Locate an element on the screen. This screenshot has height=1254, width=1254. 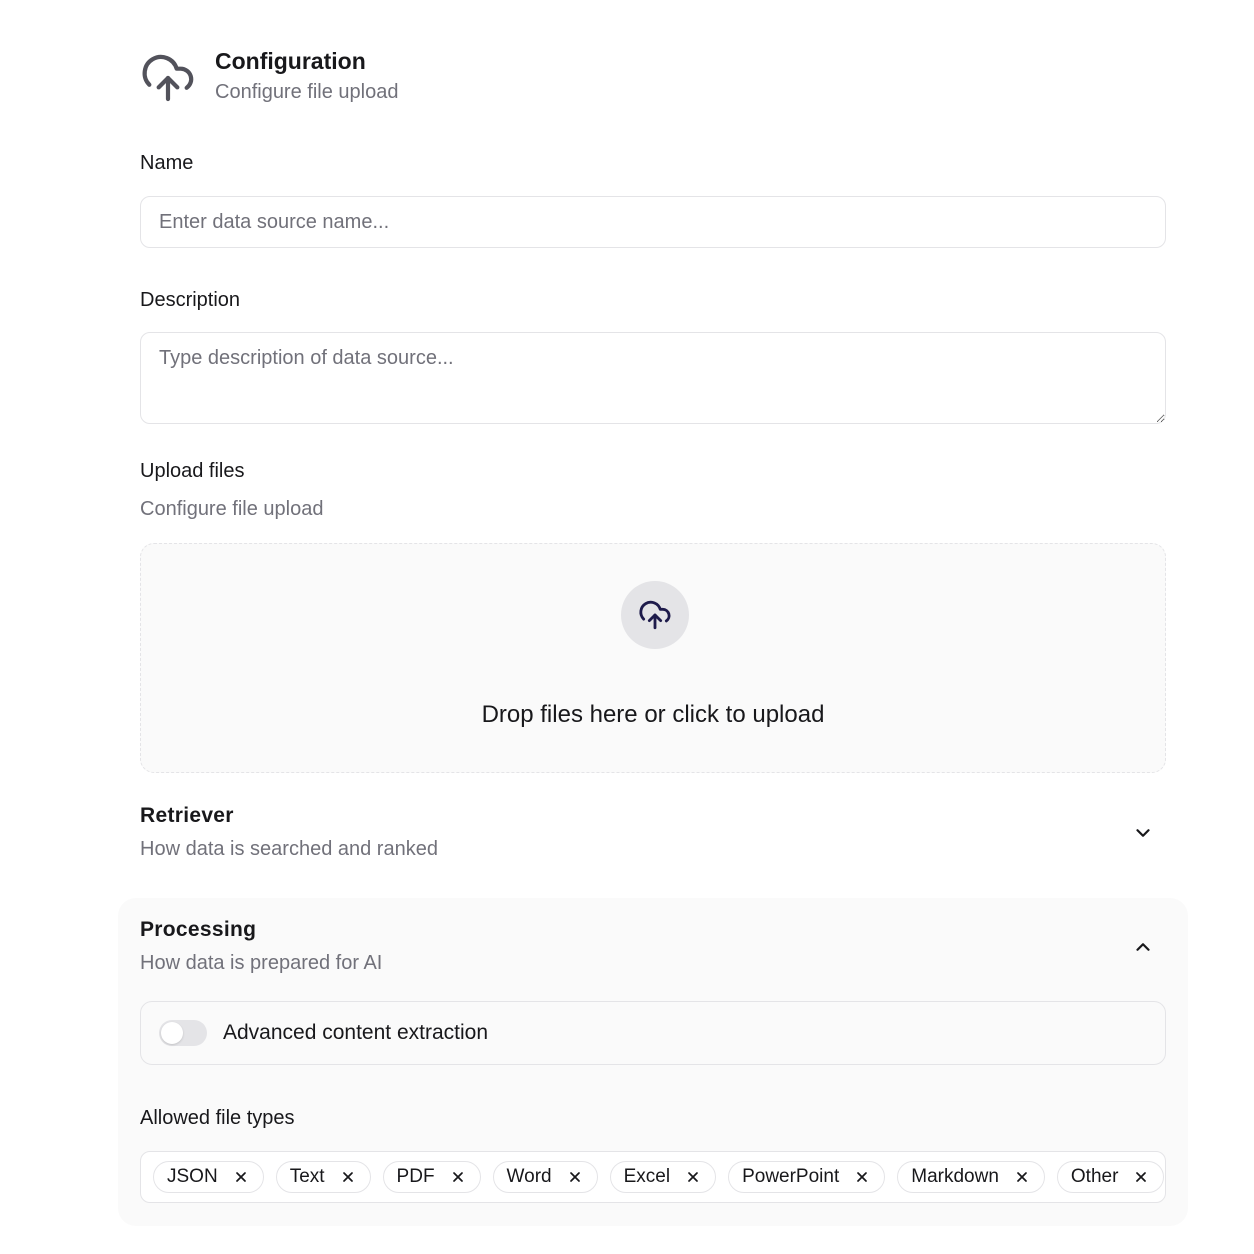
dropzone-icon-circle is located at coordinates (655, 615).